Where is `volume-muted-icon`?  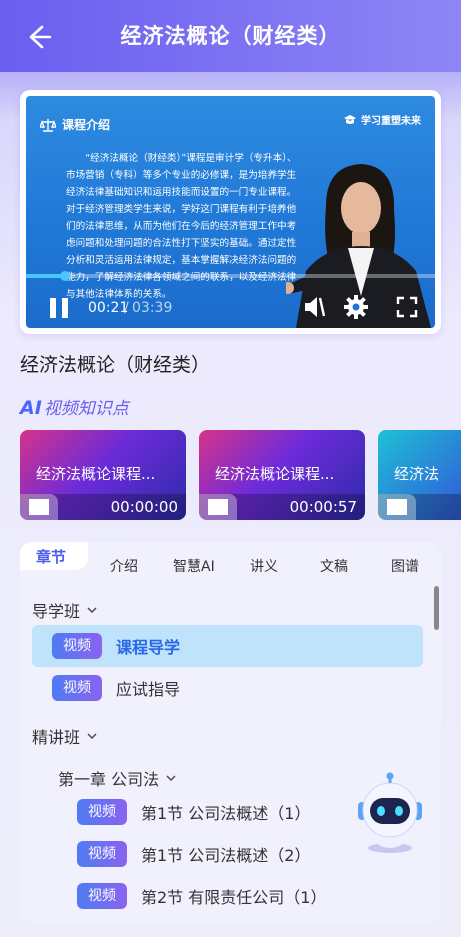
volume-muted-icon is located at coordinates (315, 307).